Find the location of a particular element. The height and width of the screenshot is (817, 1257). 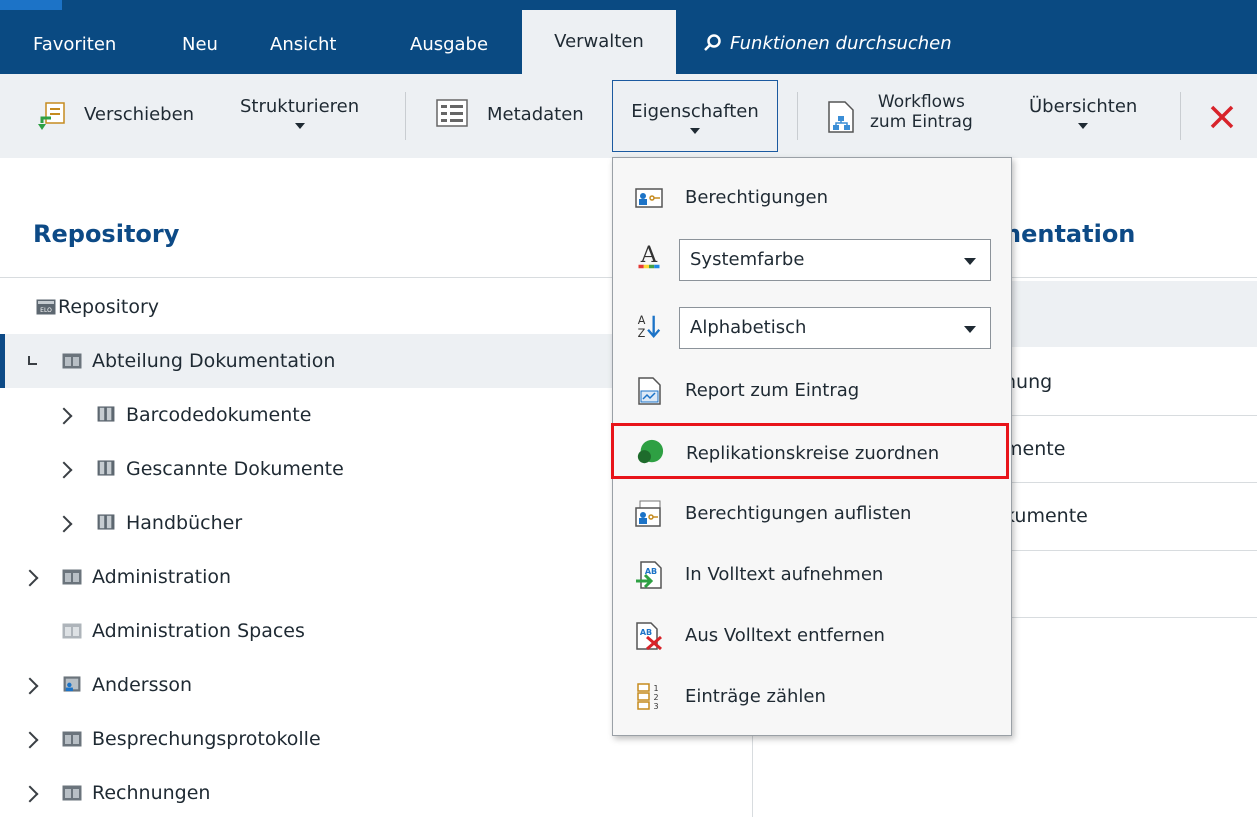

tab-ausgabe: Ausgabe is located at coordinates (449, 49).